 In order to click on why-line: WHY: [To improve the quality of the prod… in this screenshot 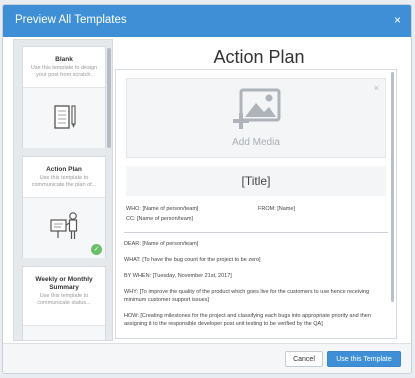, I will do `click(247, 296)`.